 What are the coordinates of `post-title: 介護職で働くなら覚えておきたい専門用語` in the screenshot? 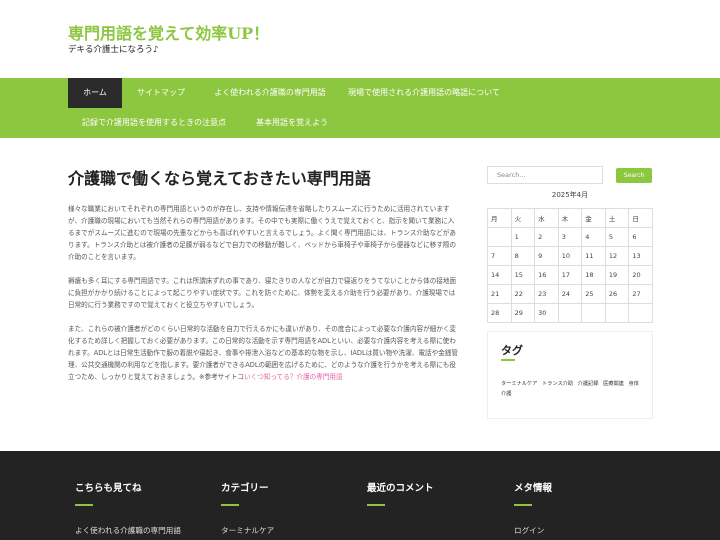 It's located at (219, 178).